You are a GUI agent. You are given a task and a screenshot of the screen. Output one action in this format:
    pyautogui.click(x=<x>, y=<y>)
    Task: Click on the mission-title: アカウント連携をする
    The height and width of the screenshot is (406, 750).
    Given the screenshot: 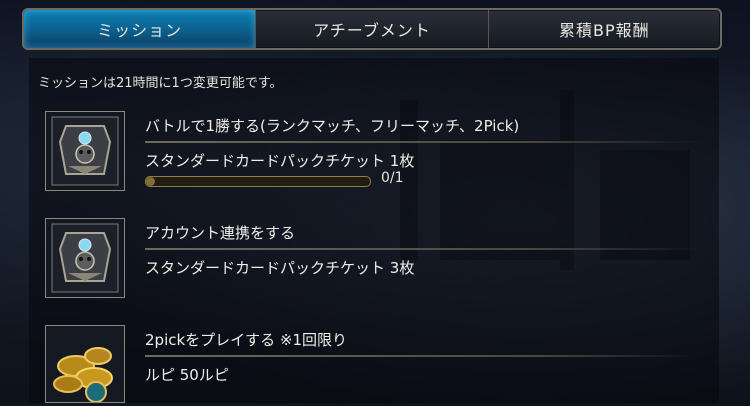 What is the action you would take?
    pyautogui.click(x=220, y=233)
    